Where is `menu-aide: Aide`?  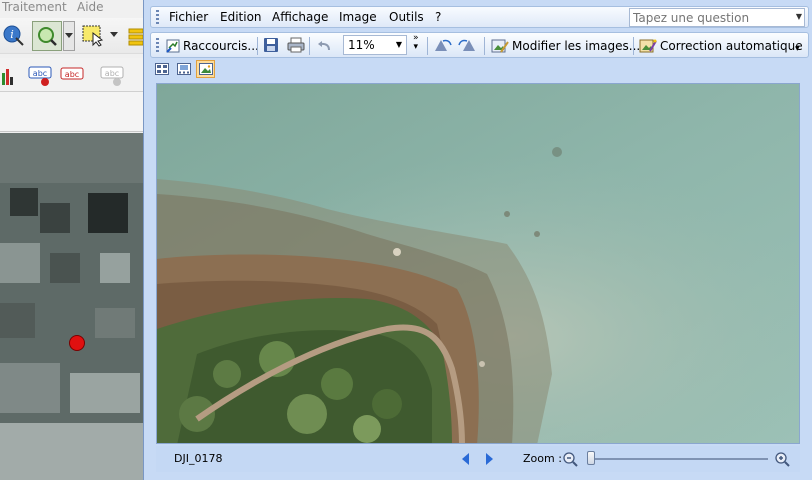
menu-aide: Aide is located at coordinates (90, 7).